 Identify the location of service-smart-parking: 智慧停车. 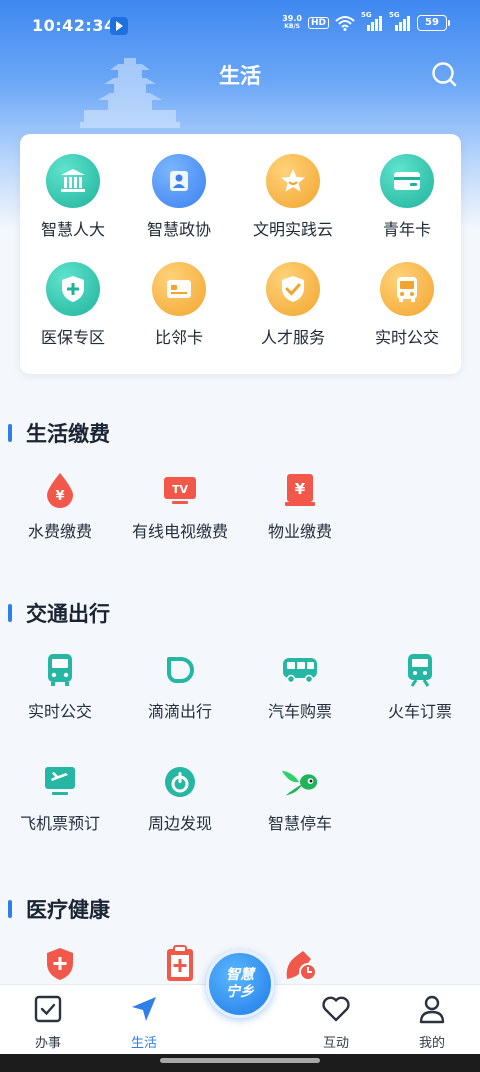
(300, 798).